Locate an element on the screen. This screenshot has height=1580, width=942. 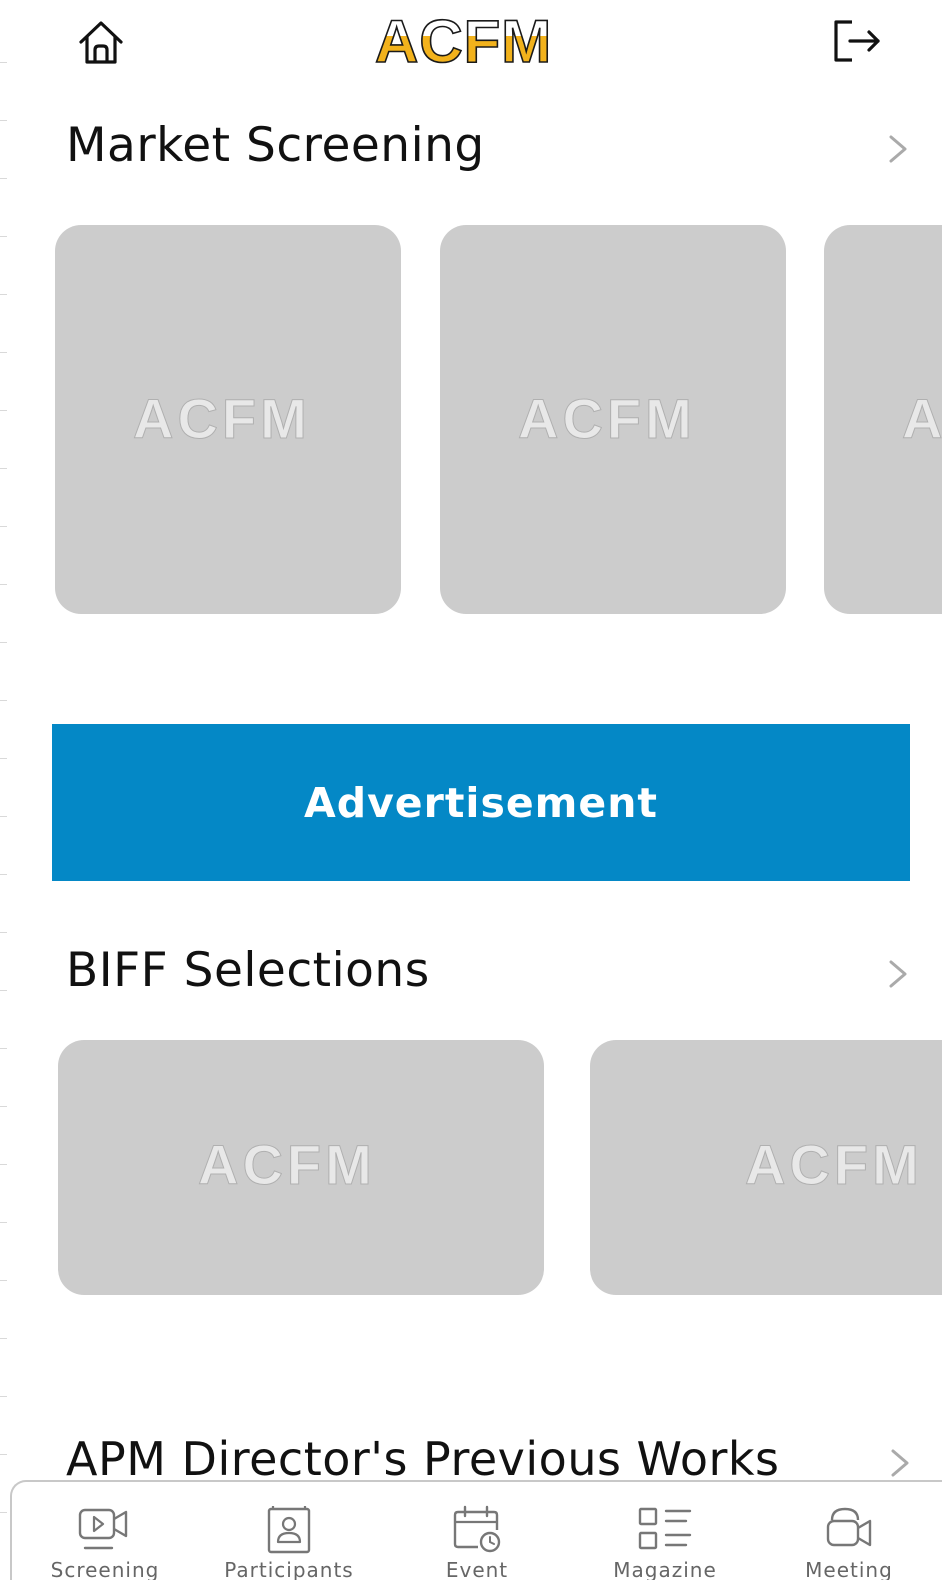
tab-participants: Participants is located at coordinates (289, 1531).